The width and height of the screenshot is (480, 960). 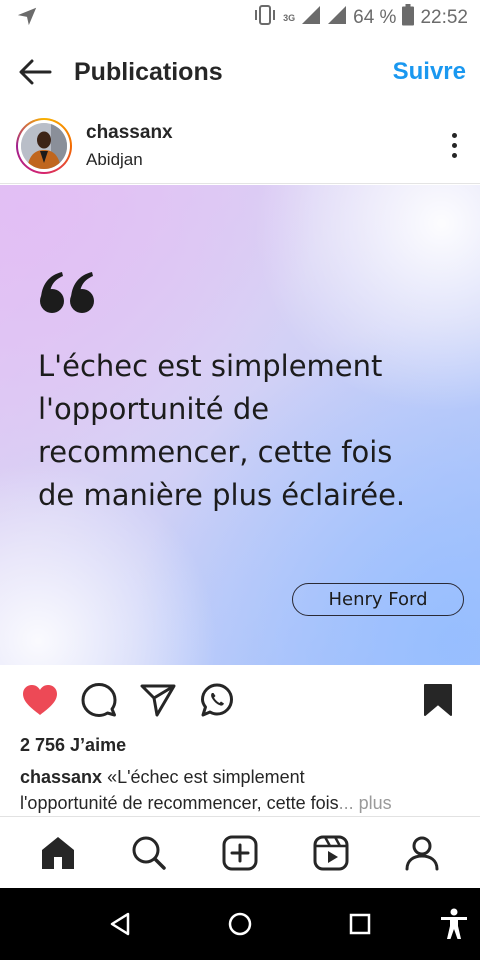 I want to click on save-button, so click(x=438, y=700).